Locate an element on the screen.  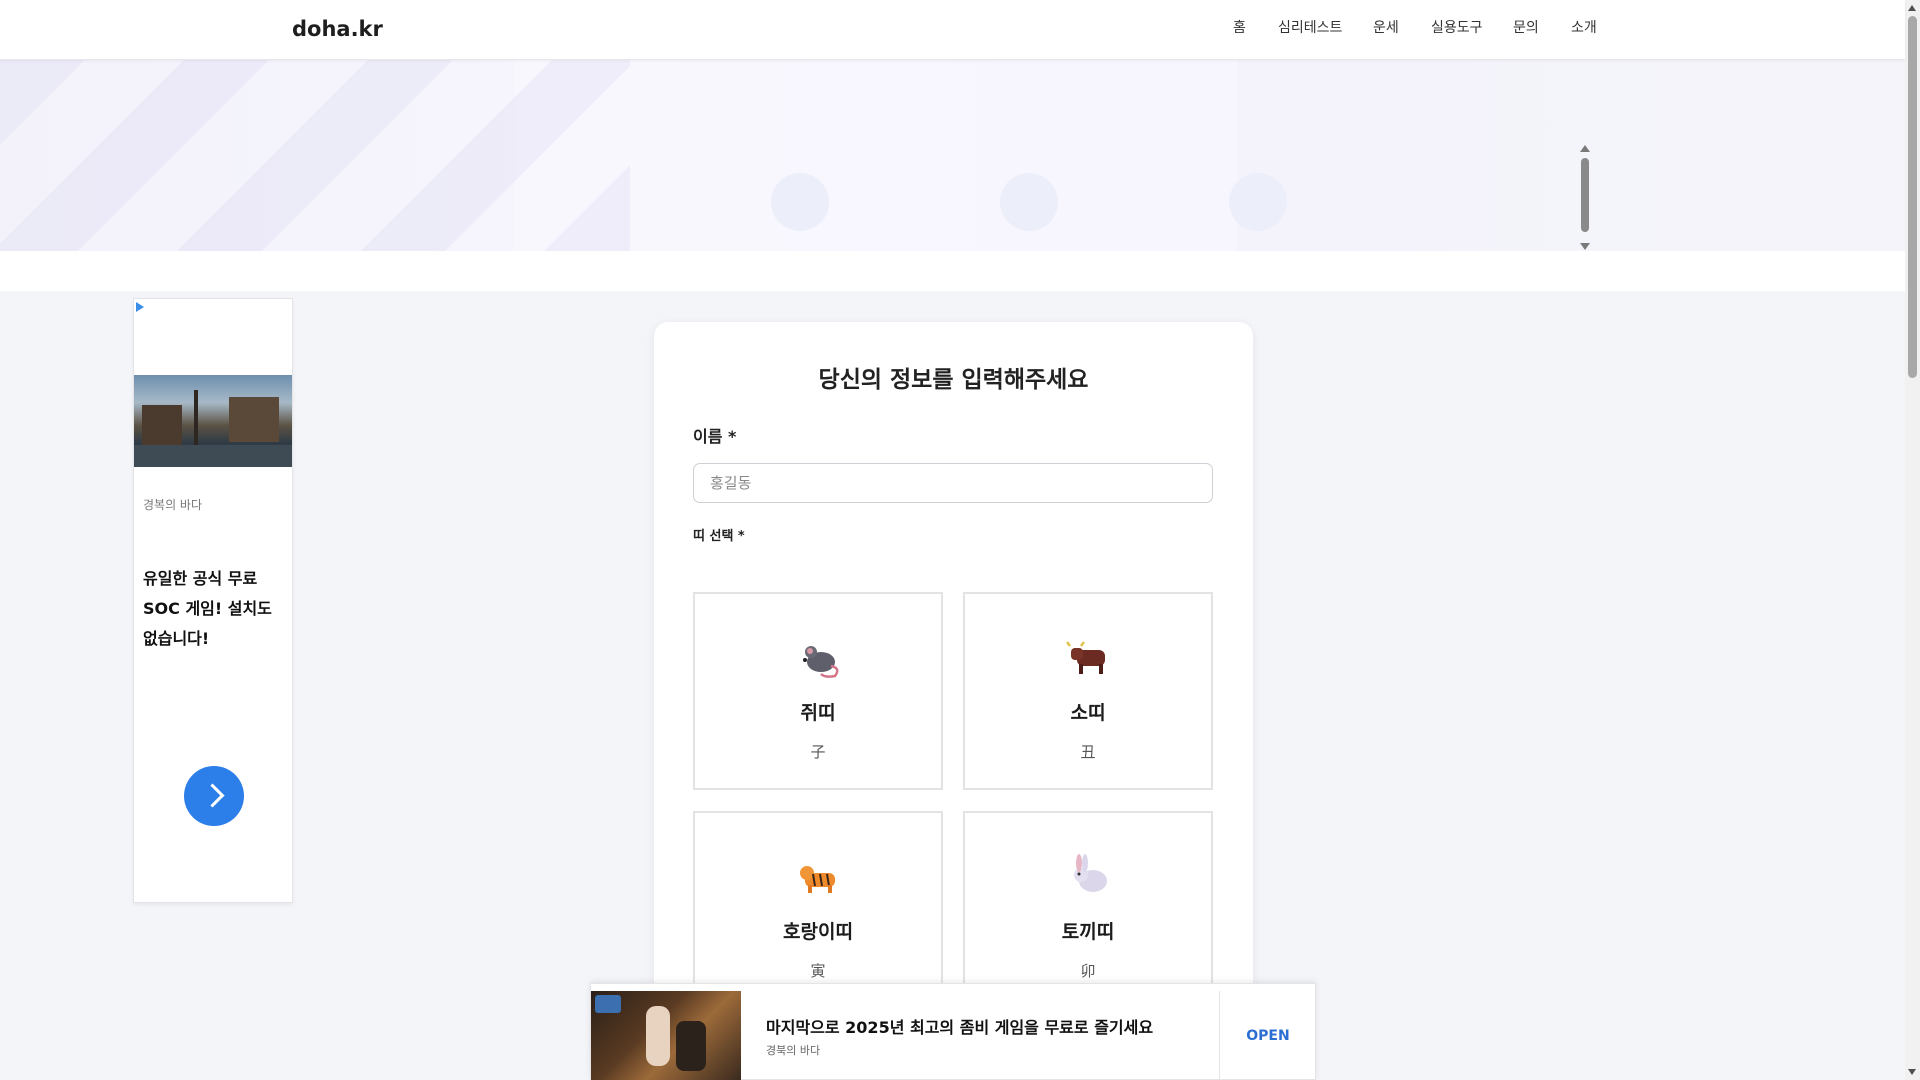
divider-strip is located at coordinates (952, 271).